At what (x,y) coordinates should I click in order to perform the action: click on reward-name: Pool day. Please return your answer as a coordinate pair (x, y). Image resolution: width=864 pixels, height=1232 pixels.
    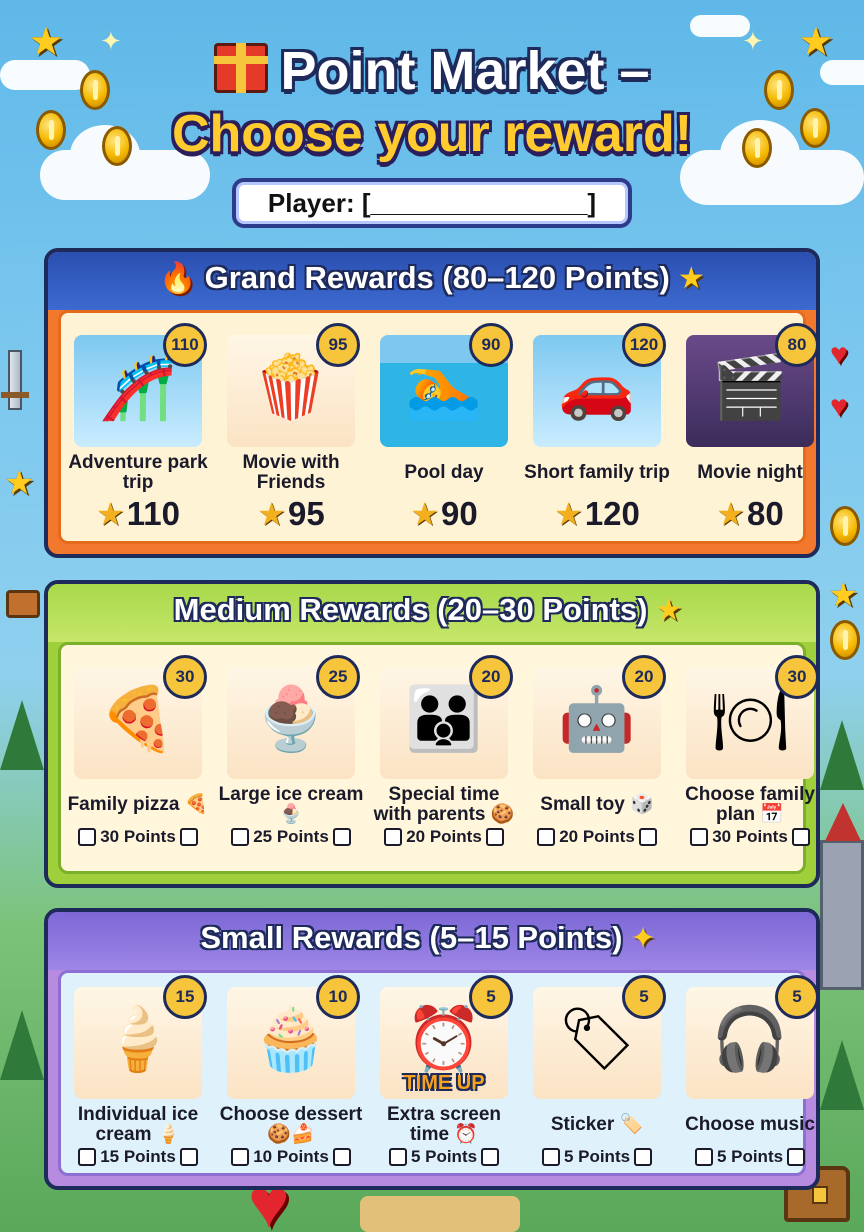
    Looking at the image, I should click on (444, 472).